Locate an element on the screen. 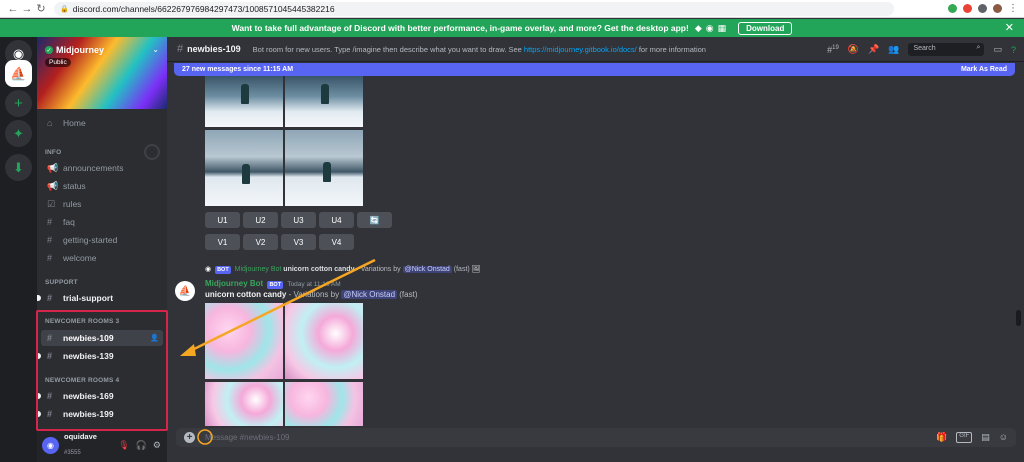 This screenshot has width=1024, height=462. message-header: Midjourney Bot BOT Today at 11:16 AM is located at coordinates (273, 284).